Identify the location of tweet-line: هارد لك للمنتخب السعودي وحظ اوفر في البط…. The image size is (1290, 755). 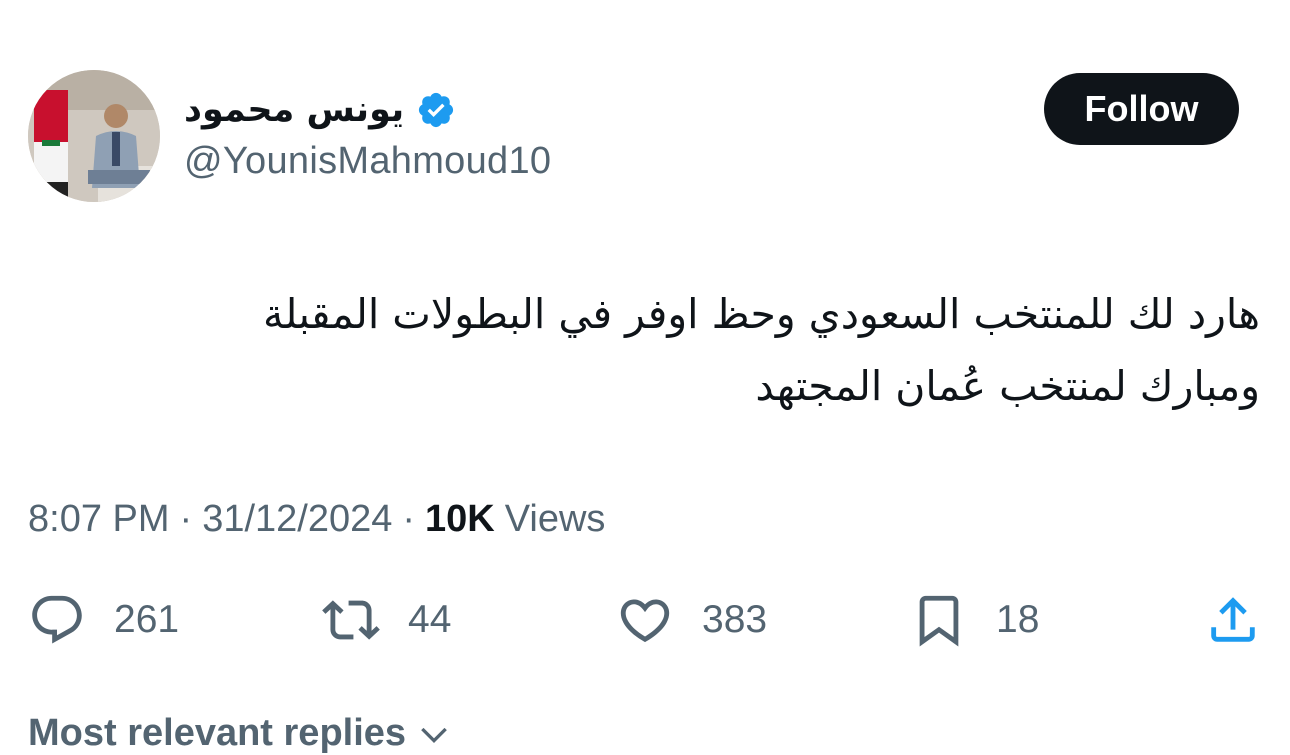
(761, 314).